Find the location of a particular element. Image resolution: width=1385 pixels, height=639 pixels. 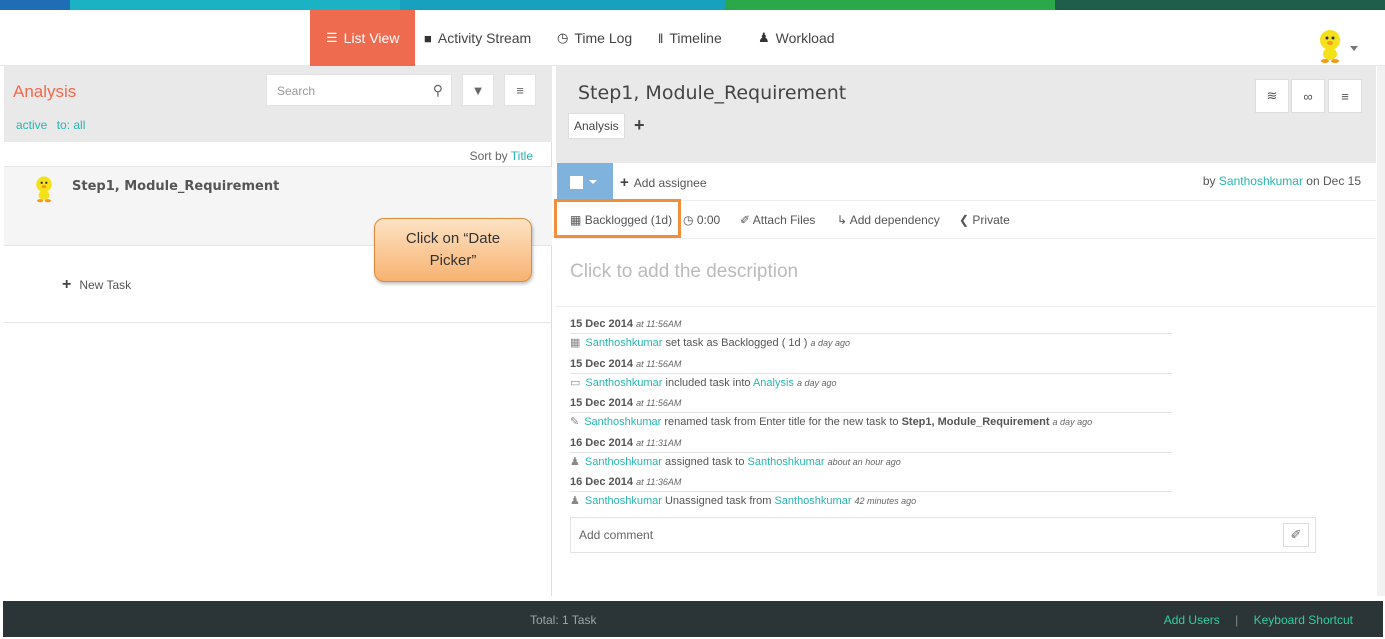

top-color-stripe is located at coordinates (692, 5).